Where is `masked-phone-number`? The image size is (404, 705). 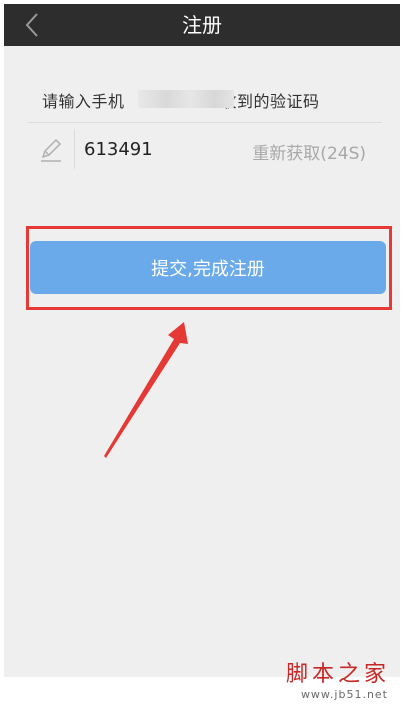
masked-phone-number is located at coordinates (186, 99).